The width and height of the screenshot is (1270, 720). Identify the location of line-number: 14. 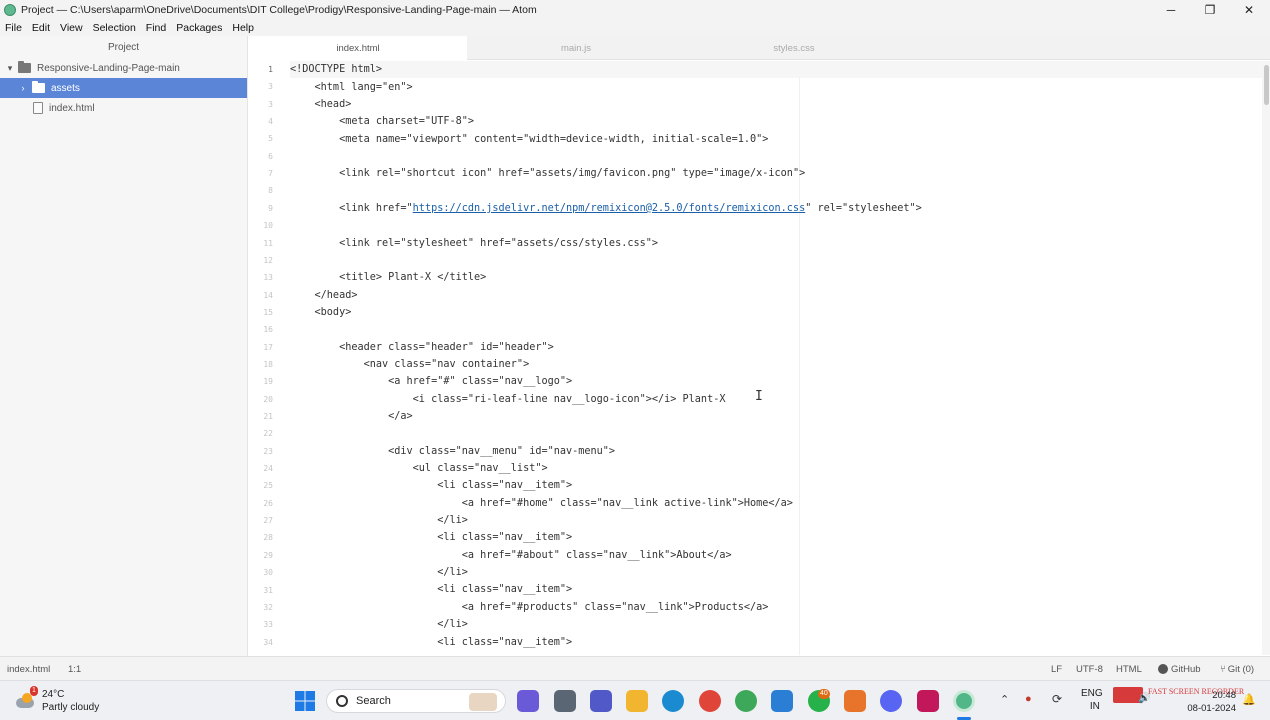
(261, 295).